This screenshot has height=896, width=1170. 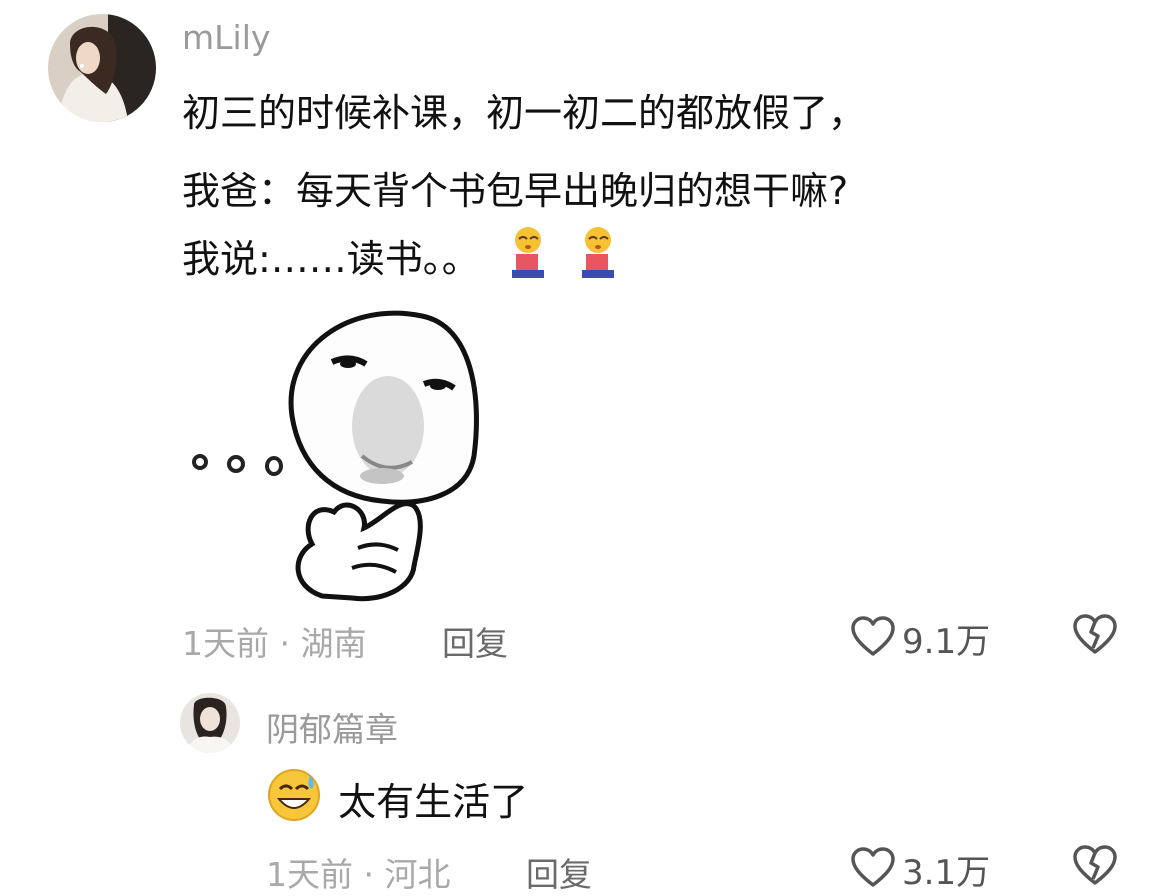 What do you see at coordinates (226, 37) in the screenshot?
I see `username: mLily` at bounding box center [226, 37].